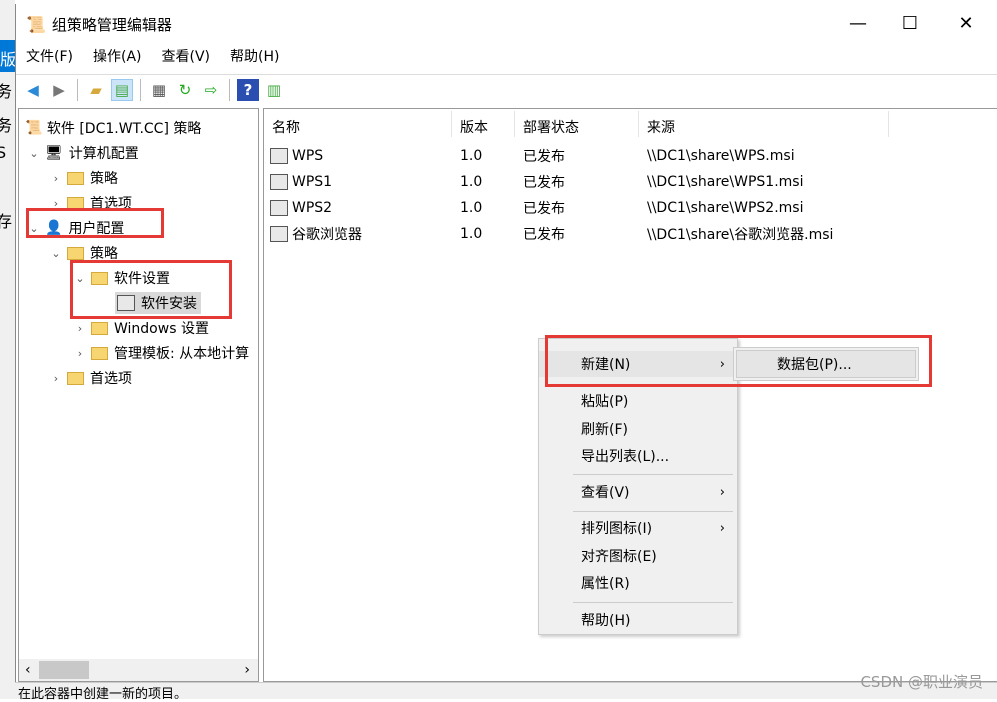 This screenshot has height=702, width=997. What do you see at coordinates (312, 182) in the screenshot?
I see `cell: WPS1` at bounding box center [312, 182].